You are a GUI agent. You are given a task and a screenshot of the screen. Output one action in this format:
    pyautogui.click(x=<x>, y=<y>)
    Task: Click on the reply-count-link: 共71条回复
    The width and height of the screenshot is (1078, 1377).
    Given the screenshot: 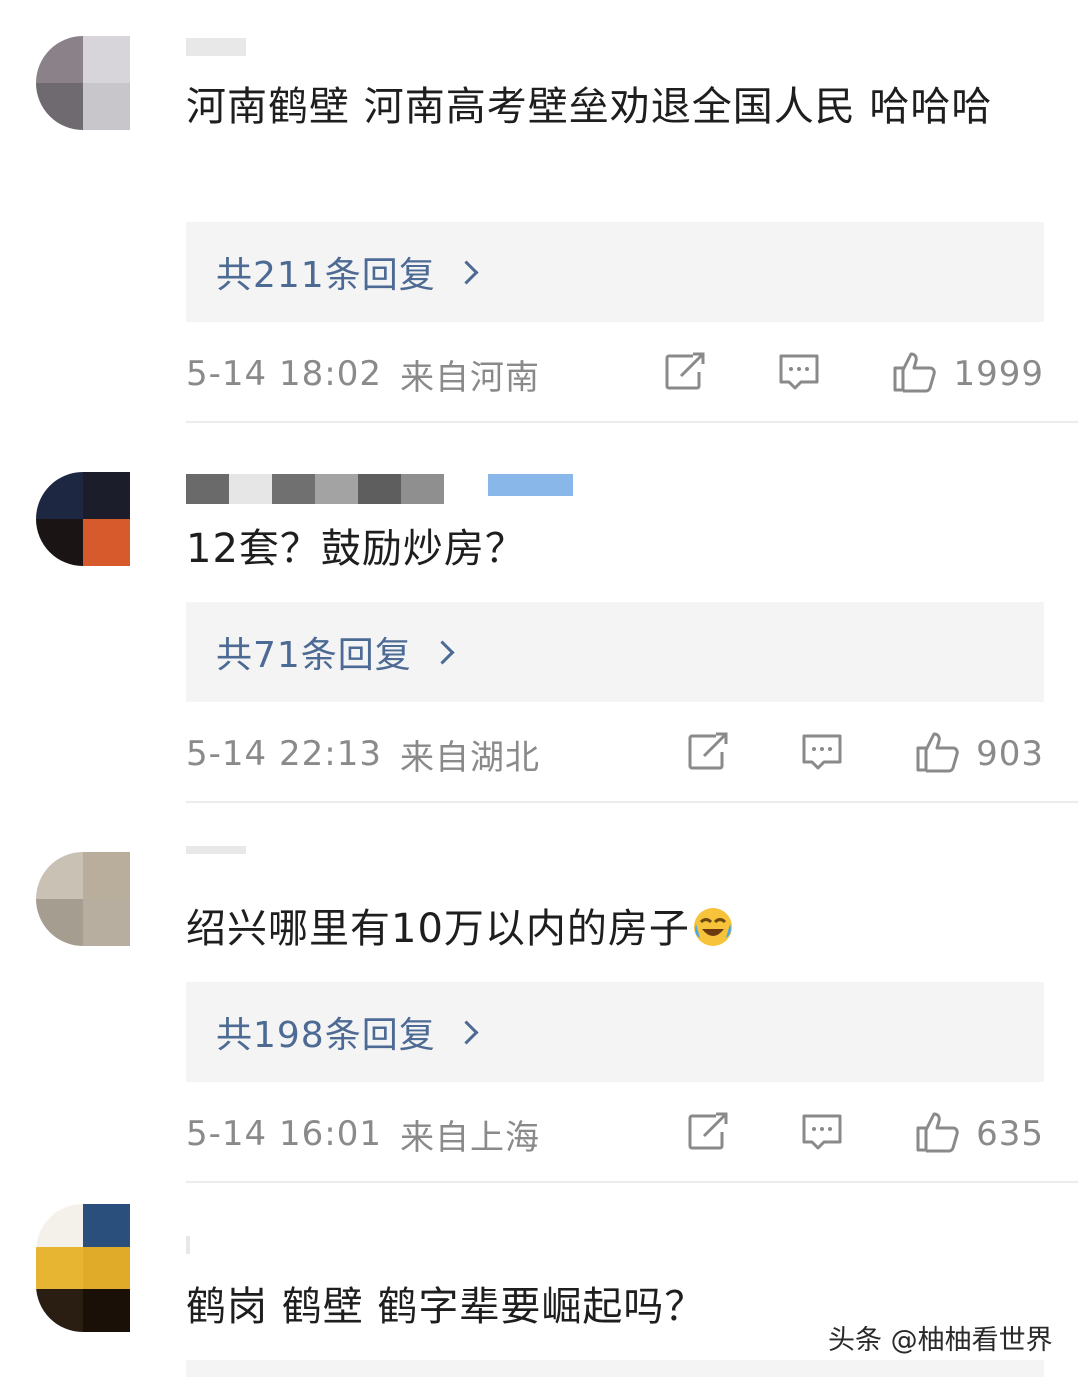 What is the action you would take?
    pyautogui.click(x=615, y=652)
    